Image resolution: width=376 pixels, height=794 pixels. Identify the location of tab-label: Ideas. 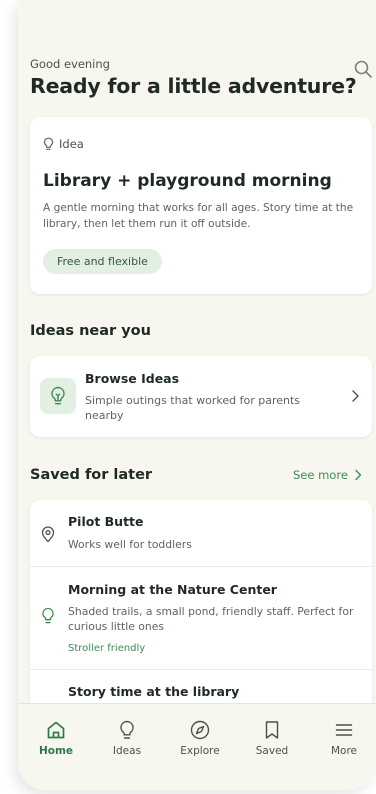
(127, 751).